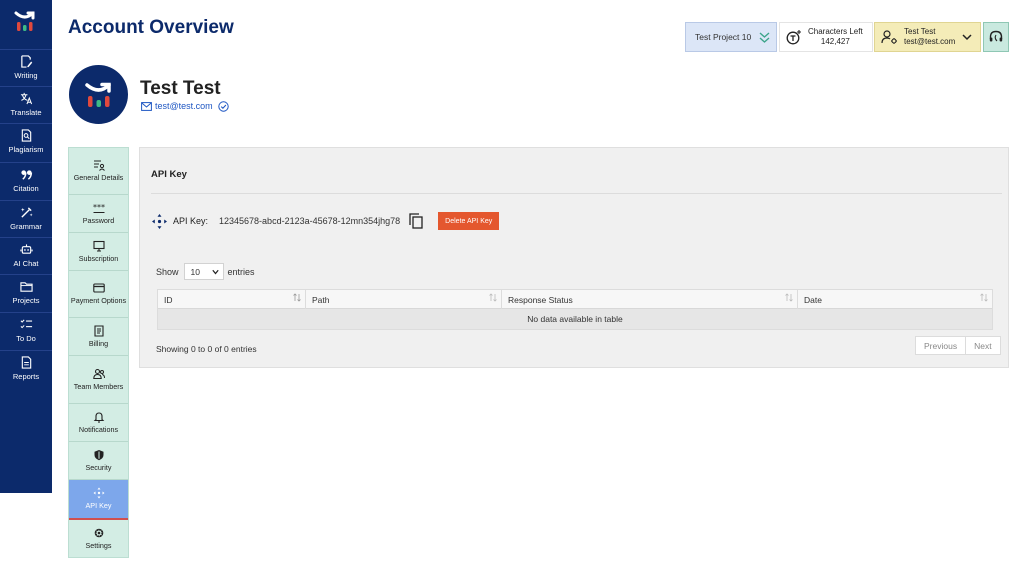  Describe the element at coordinates (98, 461) in the screenshot. I see `tab-security: Security` at that location.